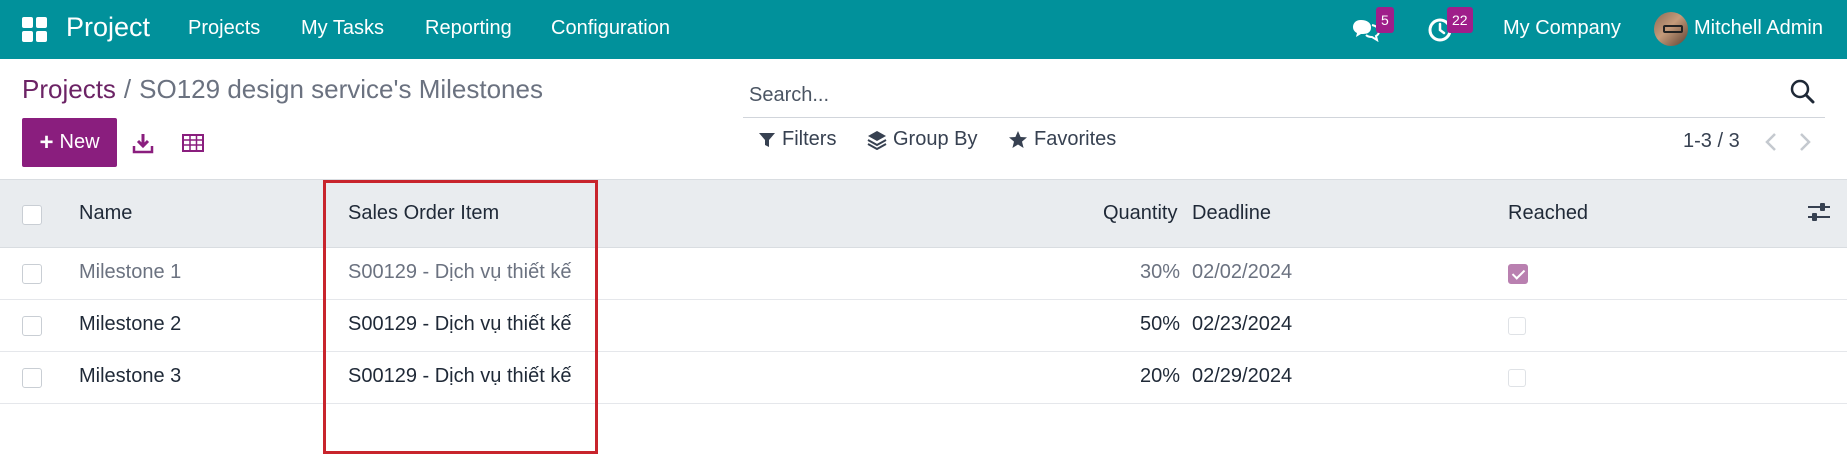  Describe the element at coordinates (1140, 213) in the screenshot. I see `column-quantity: Quantity` at that location.